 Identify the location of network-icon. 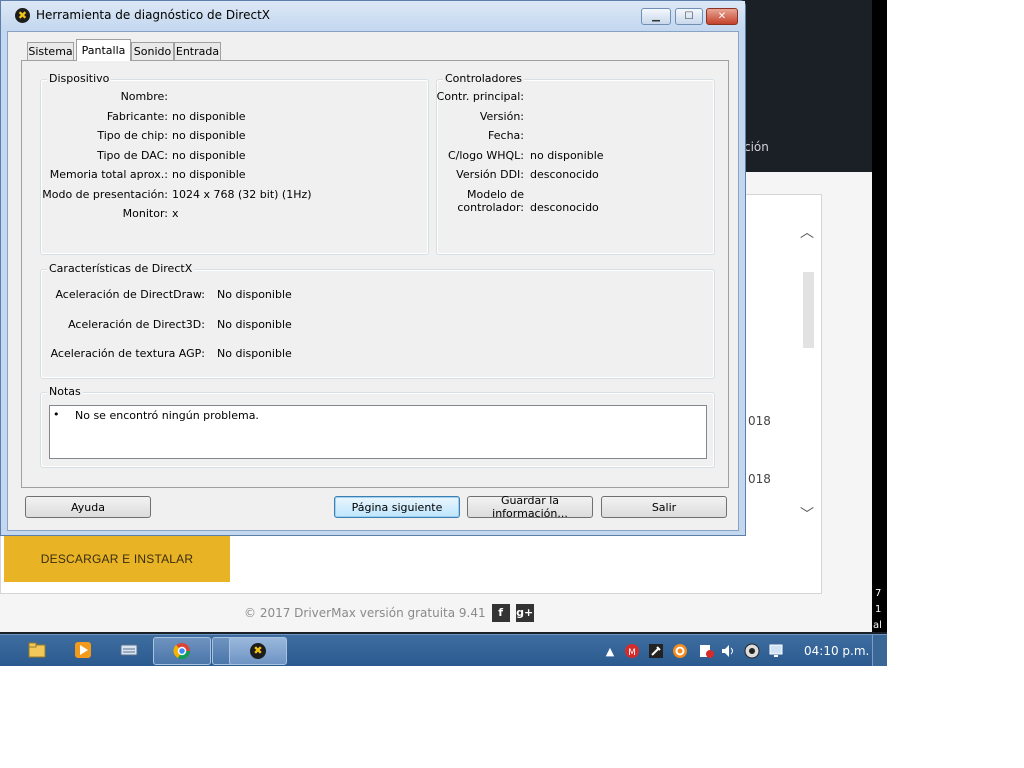
(776, 651).